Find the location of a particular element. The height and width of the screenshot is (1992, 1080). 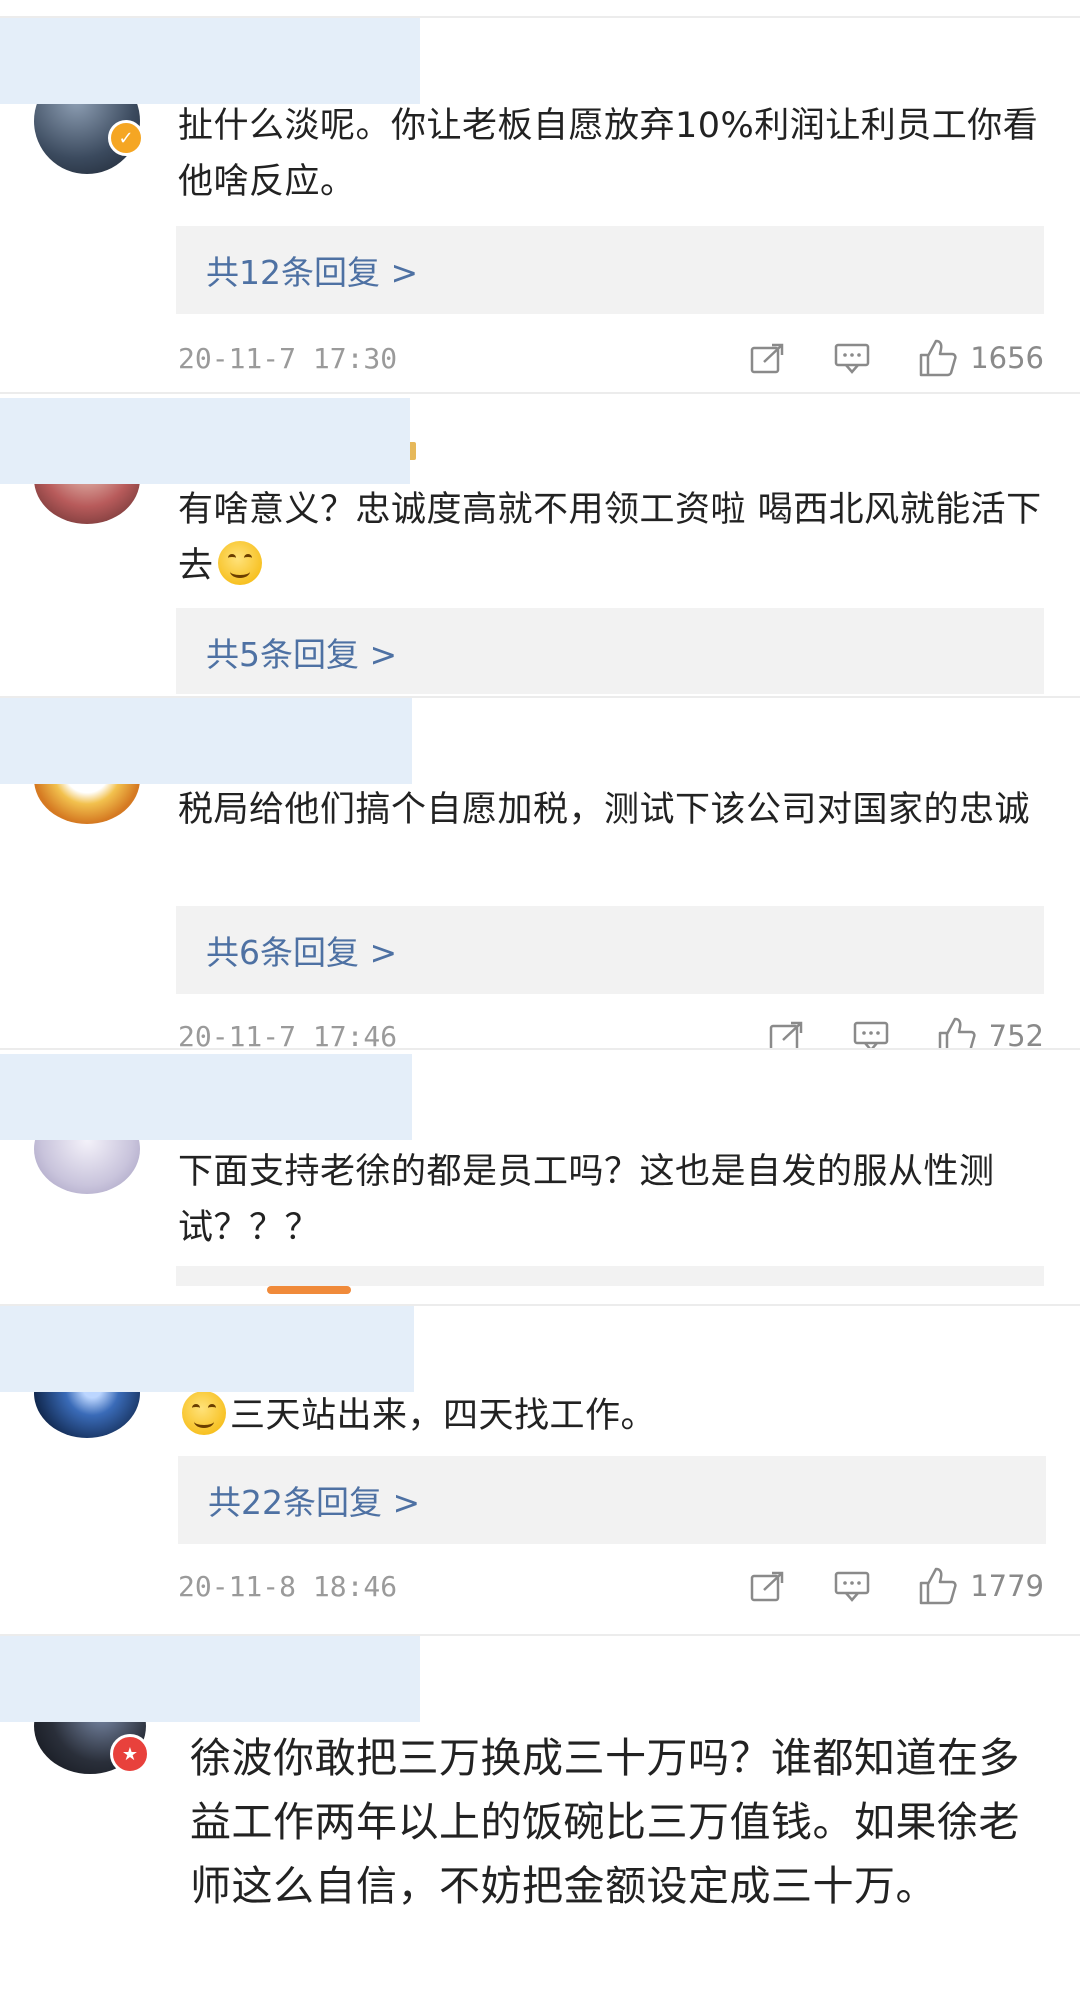

comment-text: 下面支持老徐的都是员工吗？这也是自发的服从性测试？？？ is located at coordinates (586, 1200).